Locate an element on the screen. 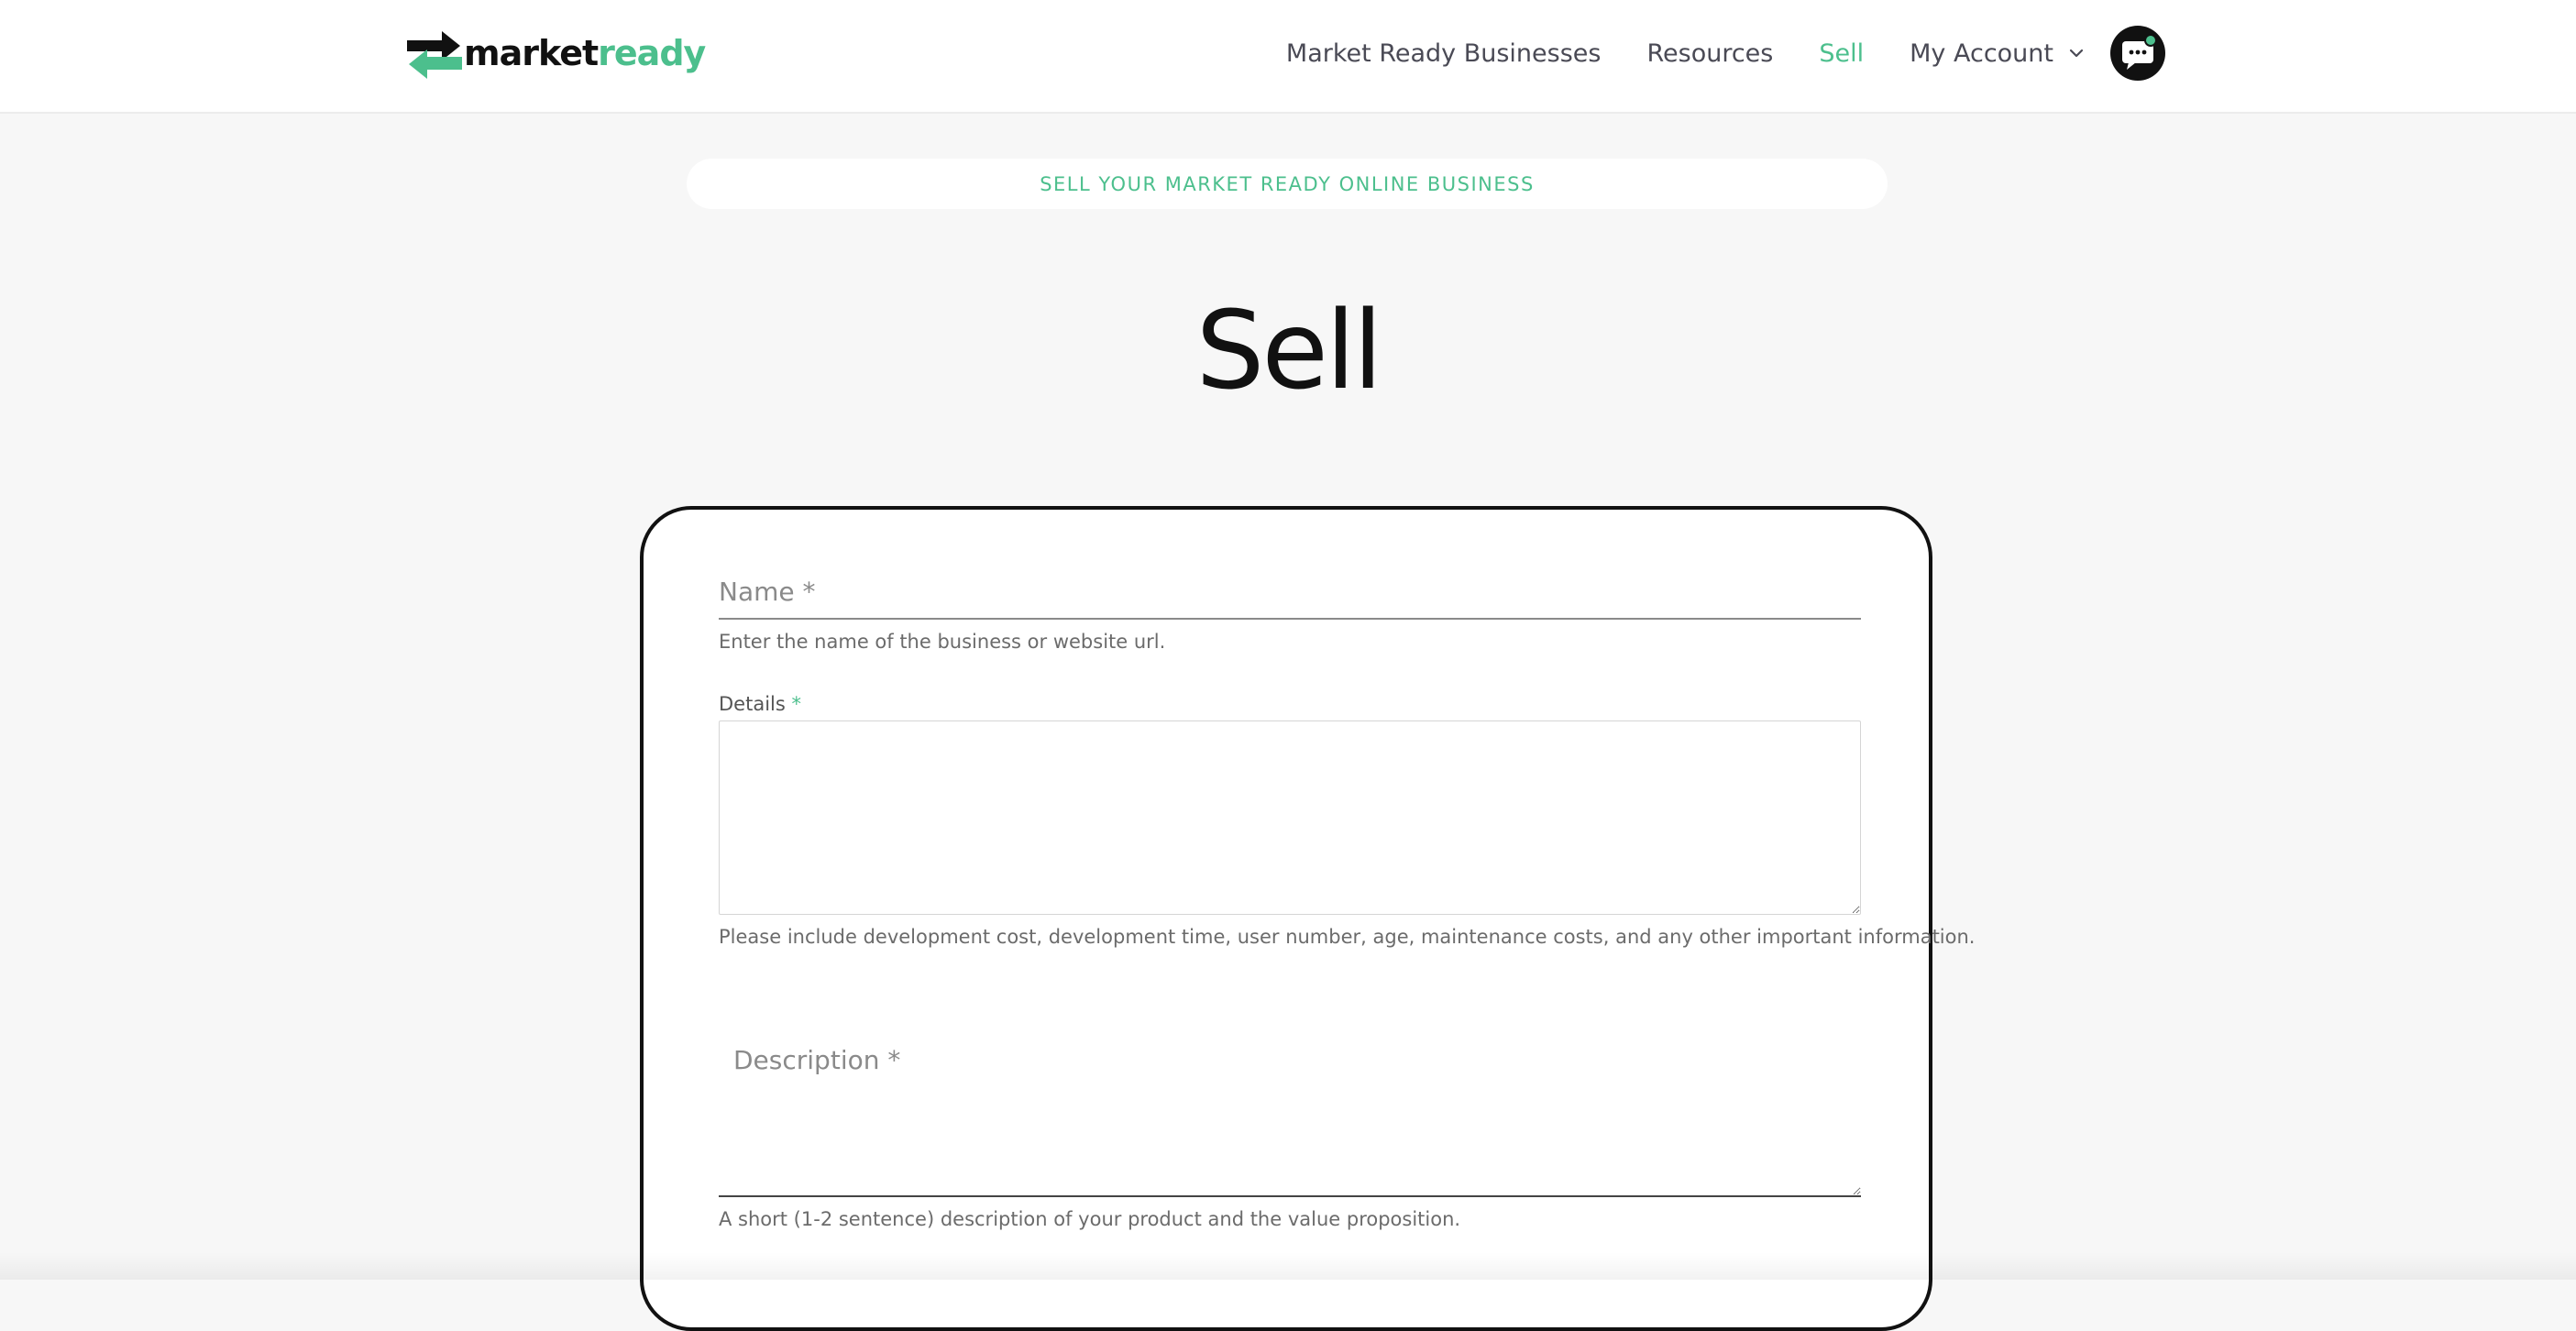 The height and width of the screenshot is (1331, 2576). nav-sell: Sell is located at coordinates (1842, 53).